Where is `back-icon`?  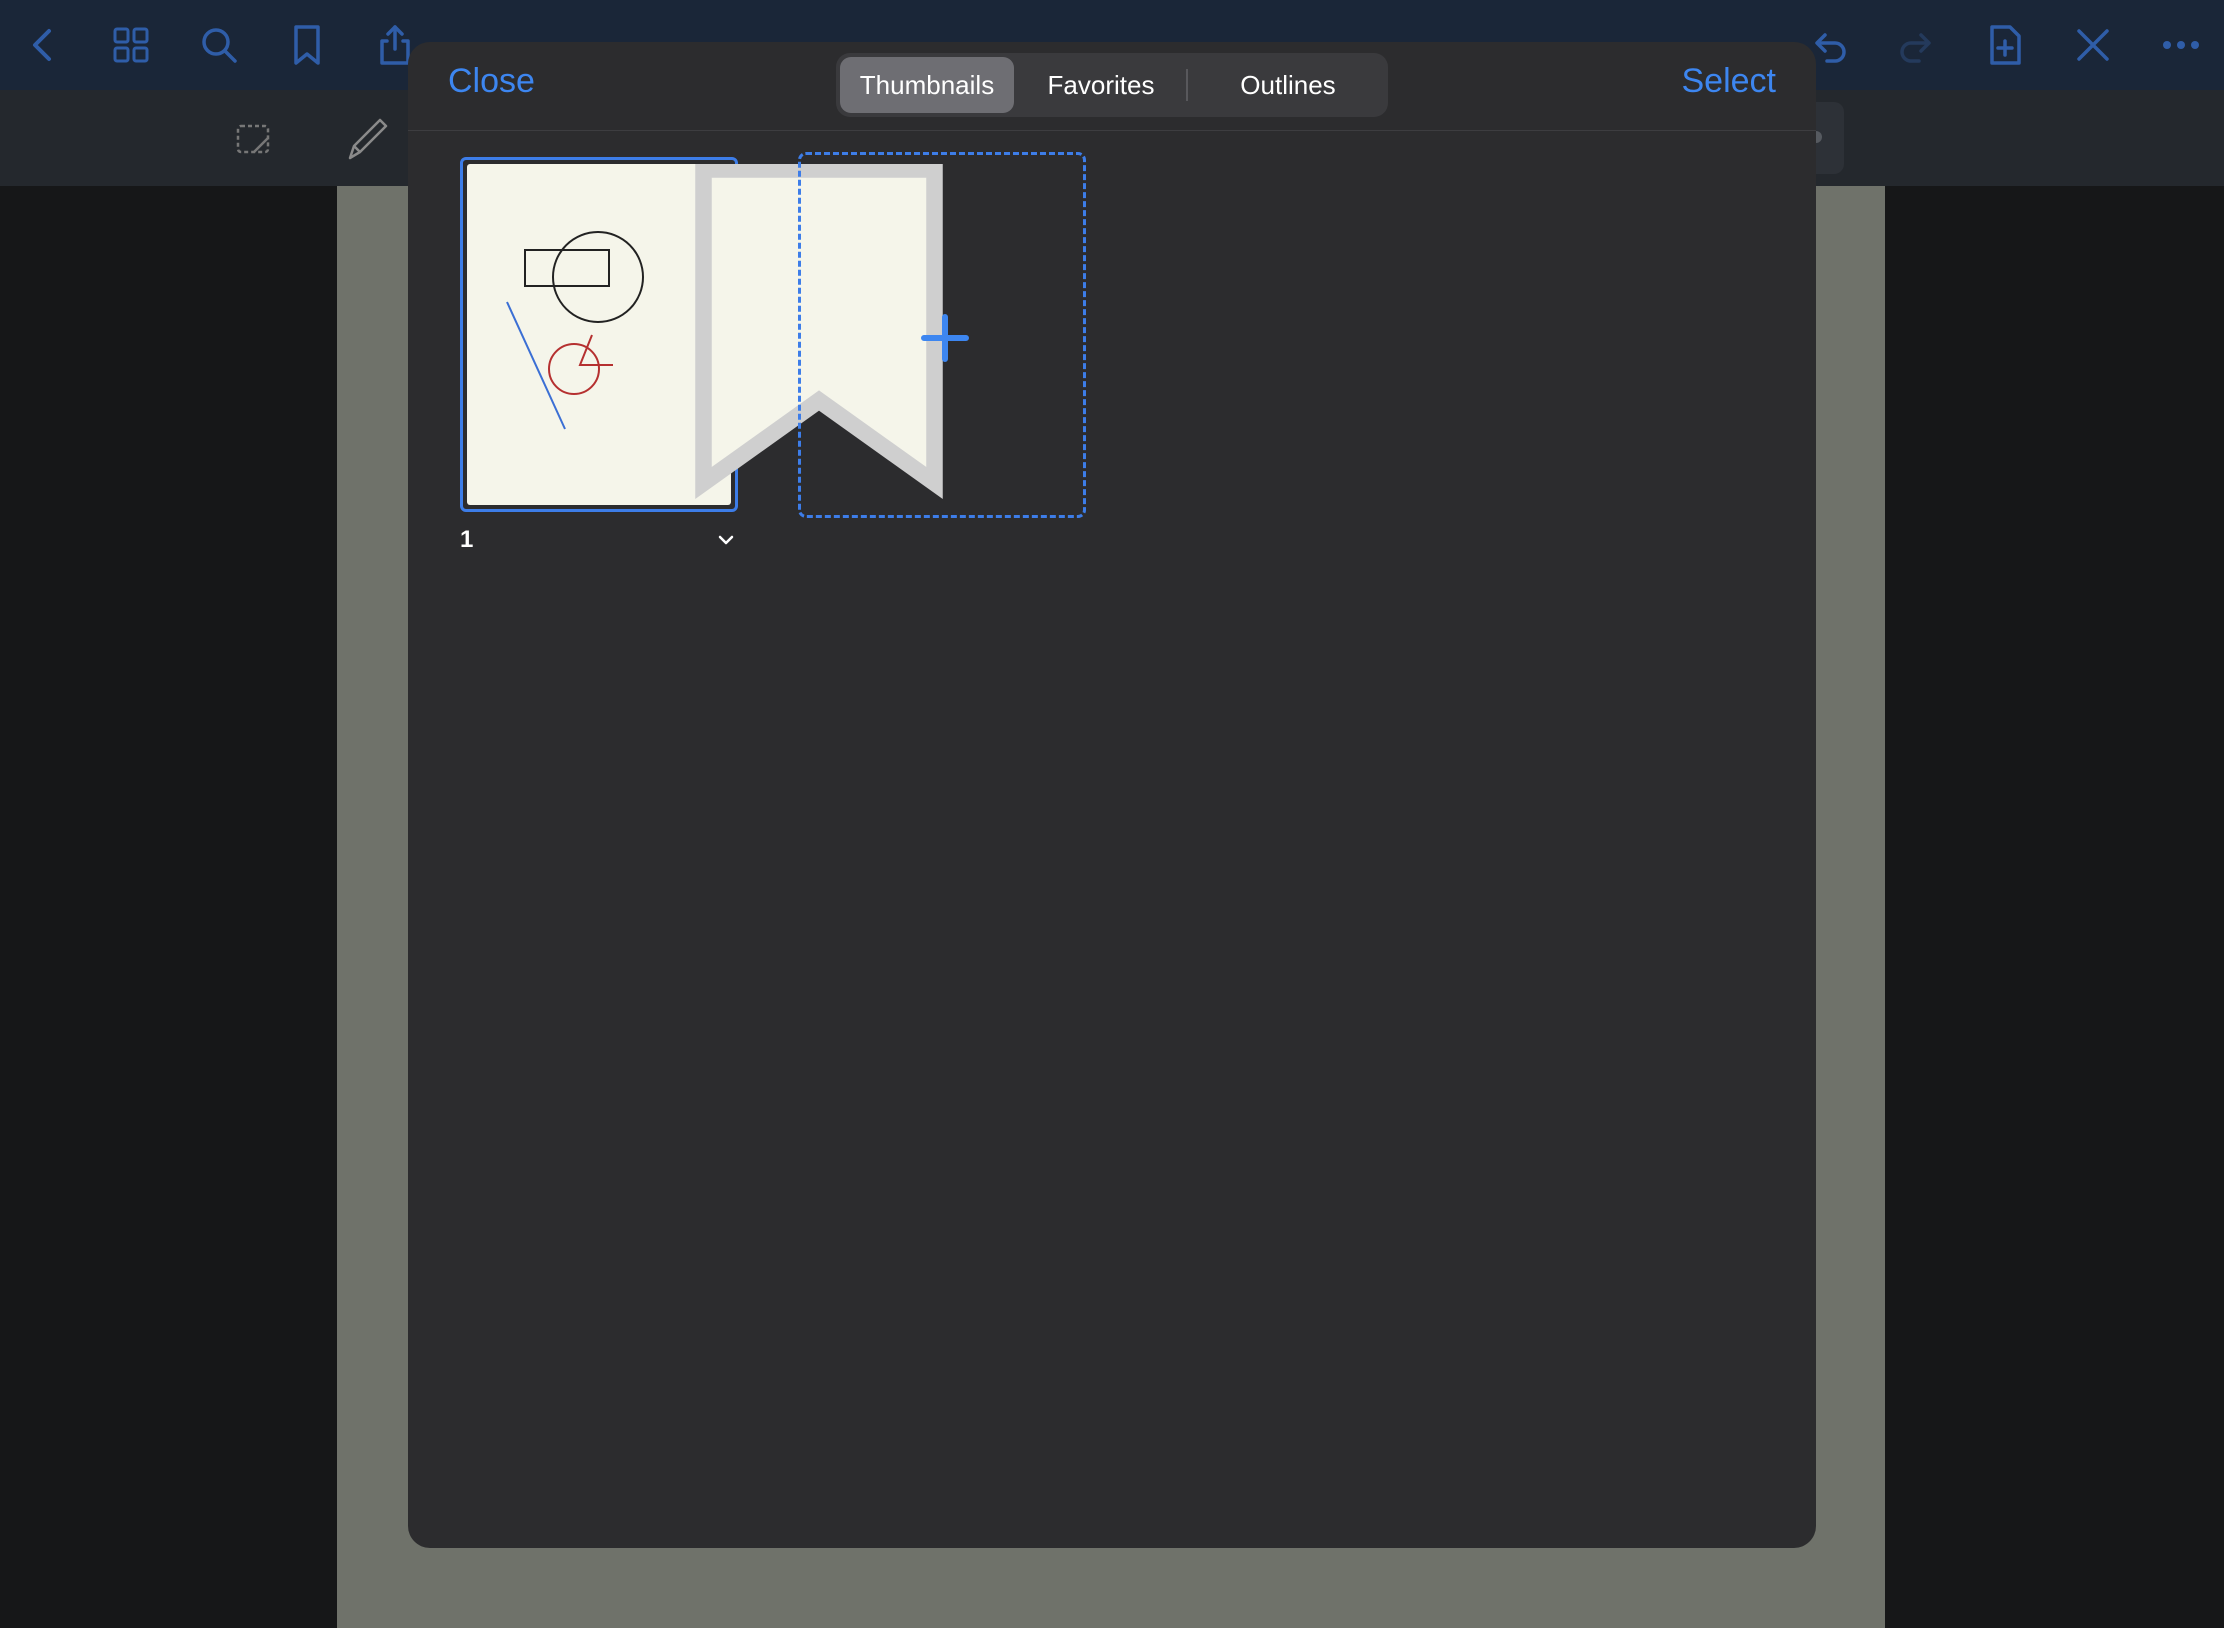
back-icon is located at coordinates (43, 45).